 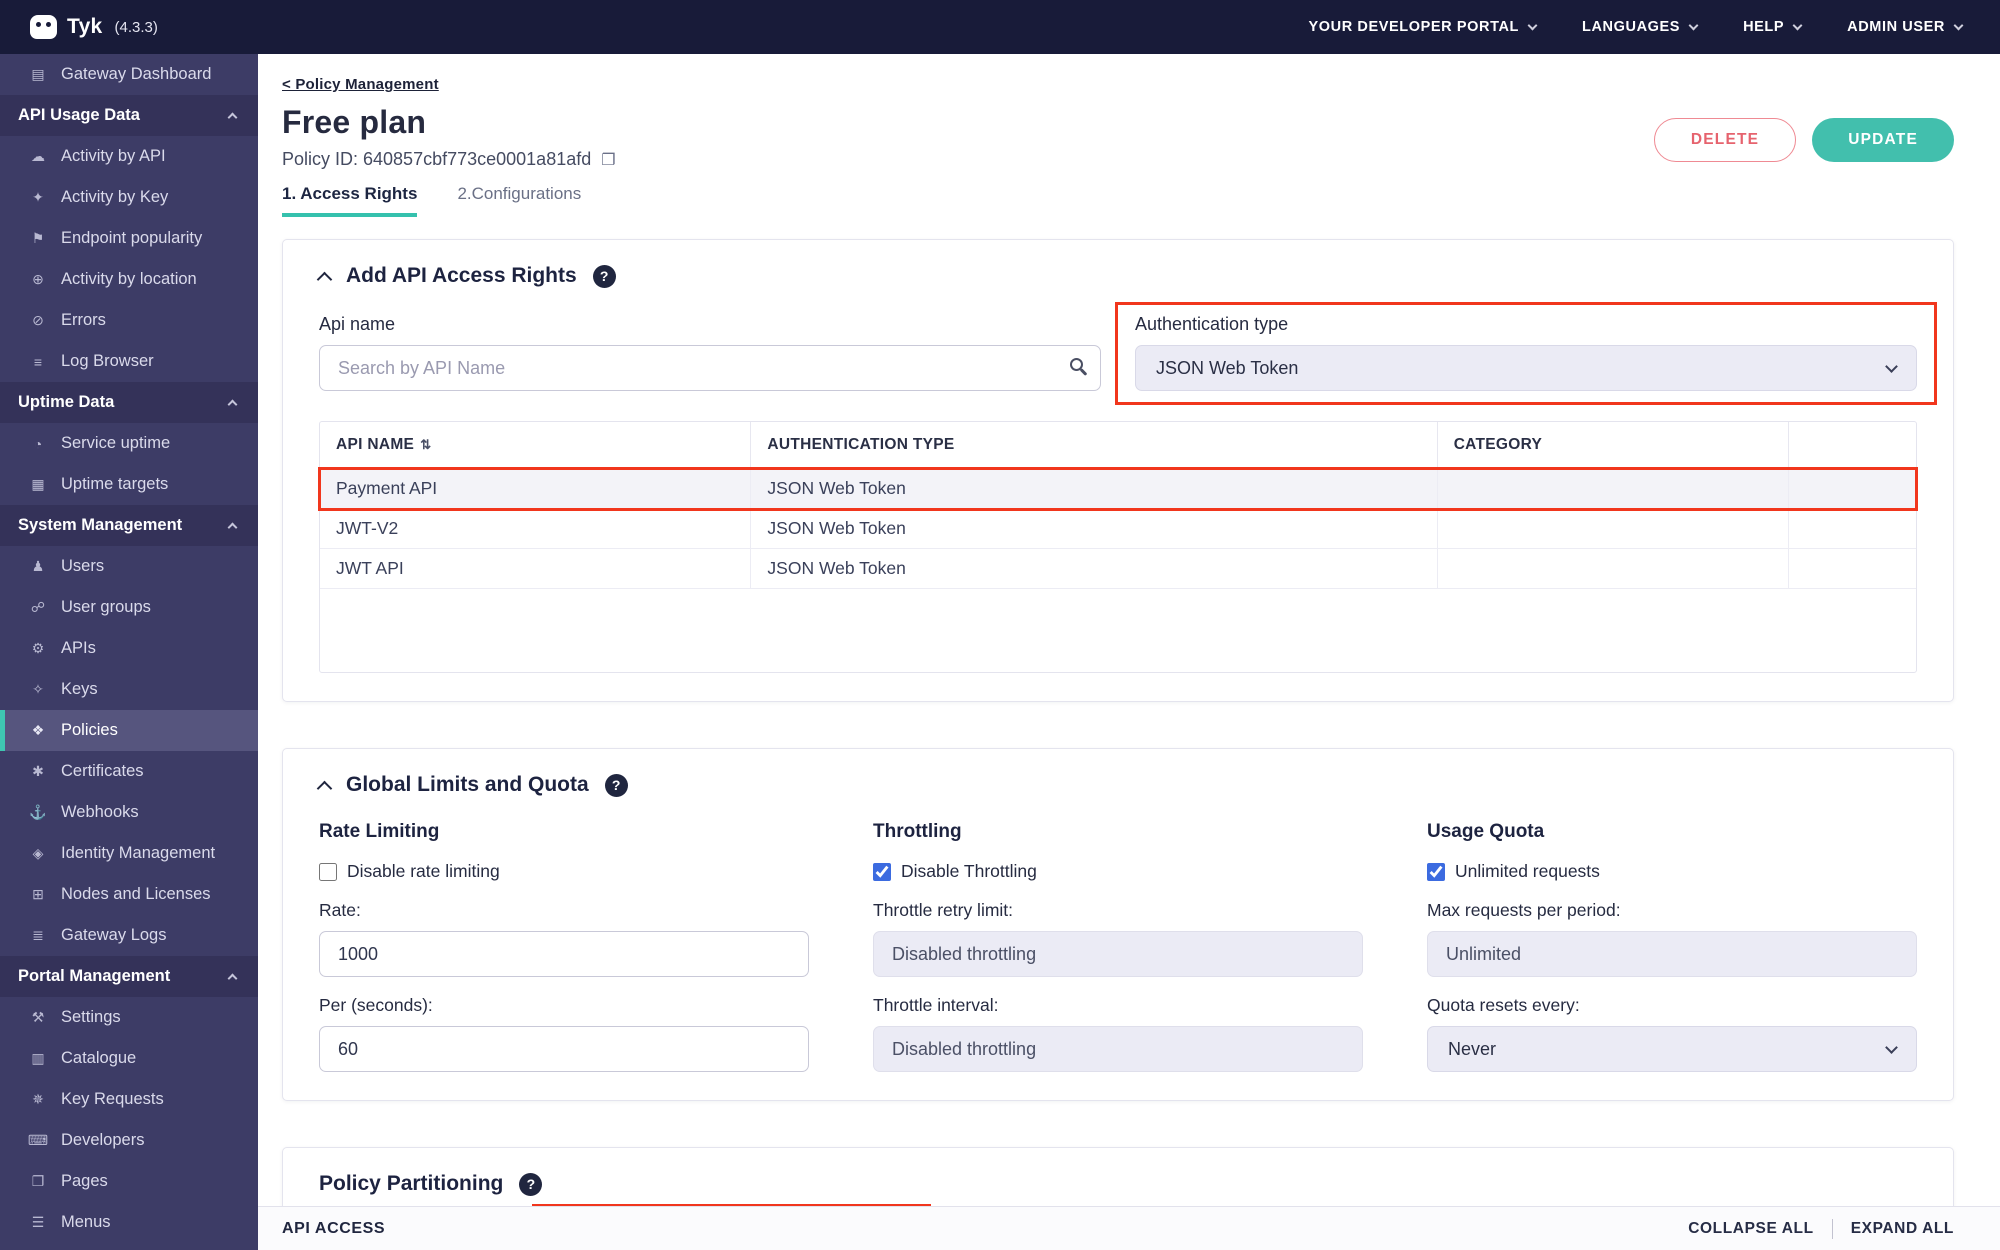 What do you see at coordinates (1750, 1229) in the screenshot?
I see `collapse-all-button: COLLAPSE ALL` at bounding box center [1750, 1229].